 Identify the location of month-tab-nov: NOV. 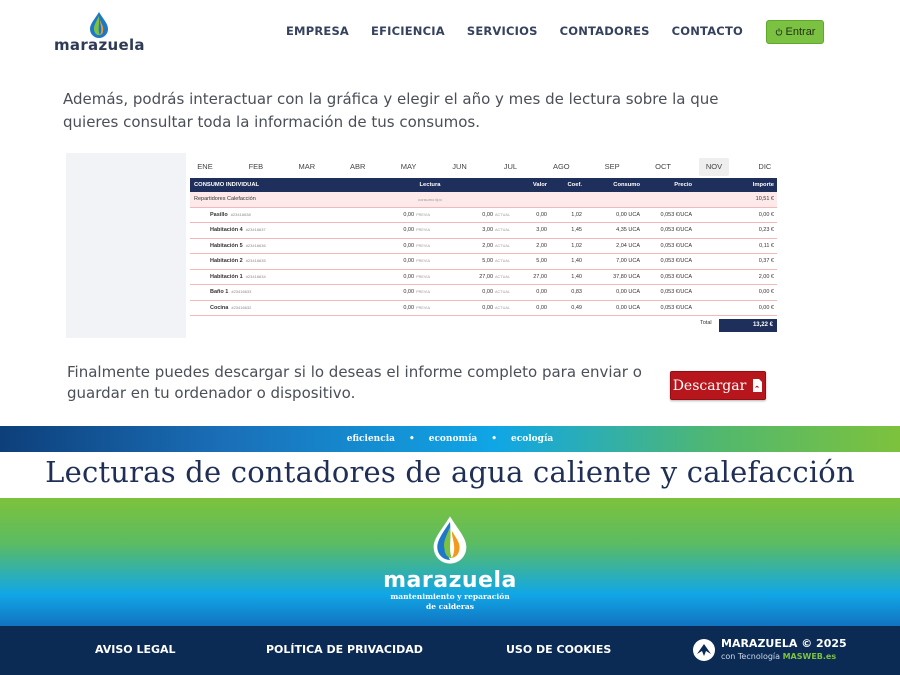
(714, 167).